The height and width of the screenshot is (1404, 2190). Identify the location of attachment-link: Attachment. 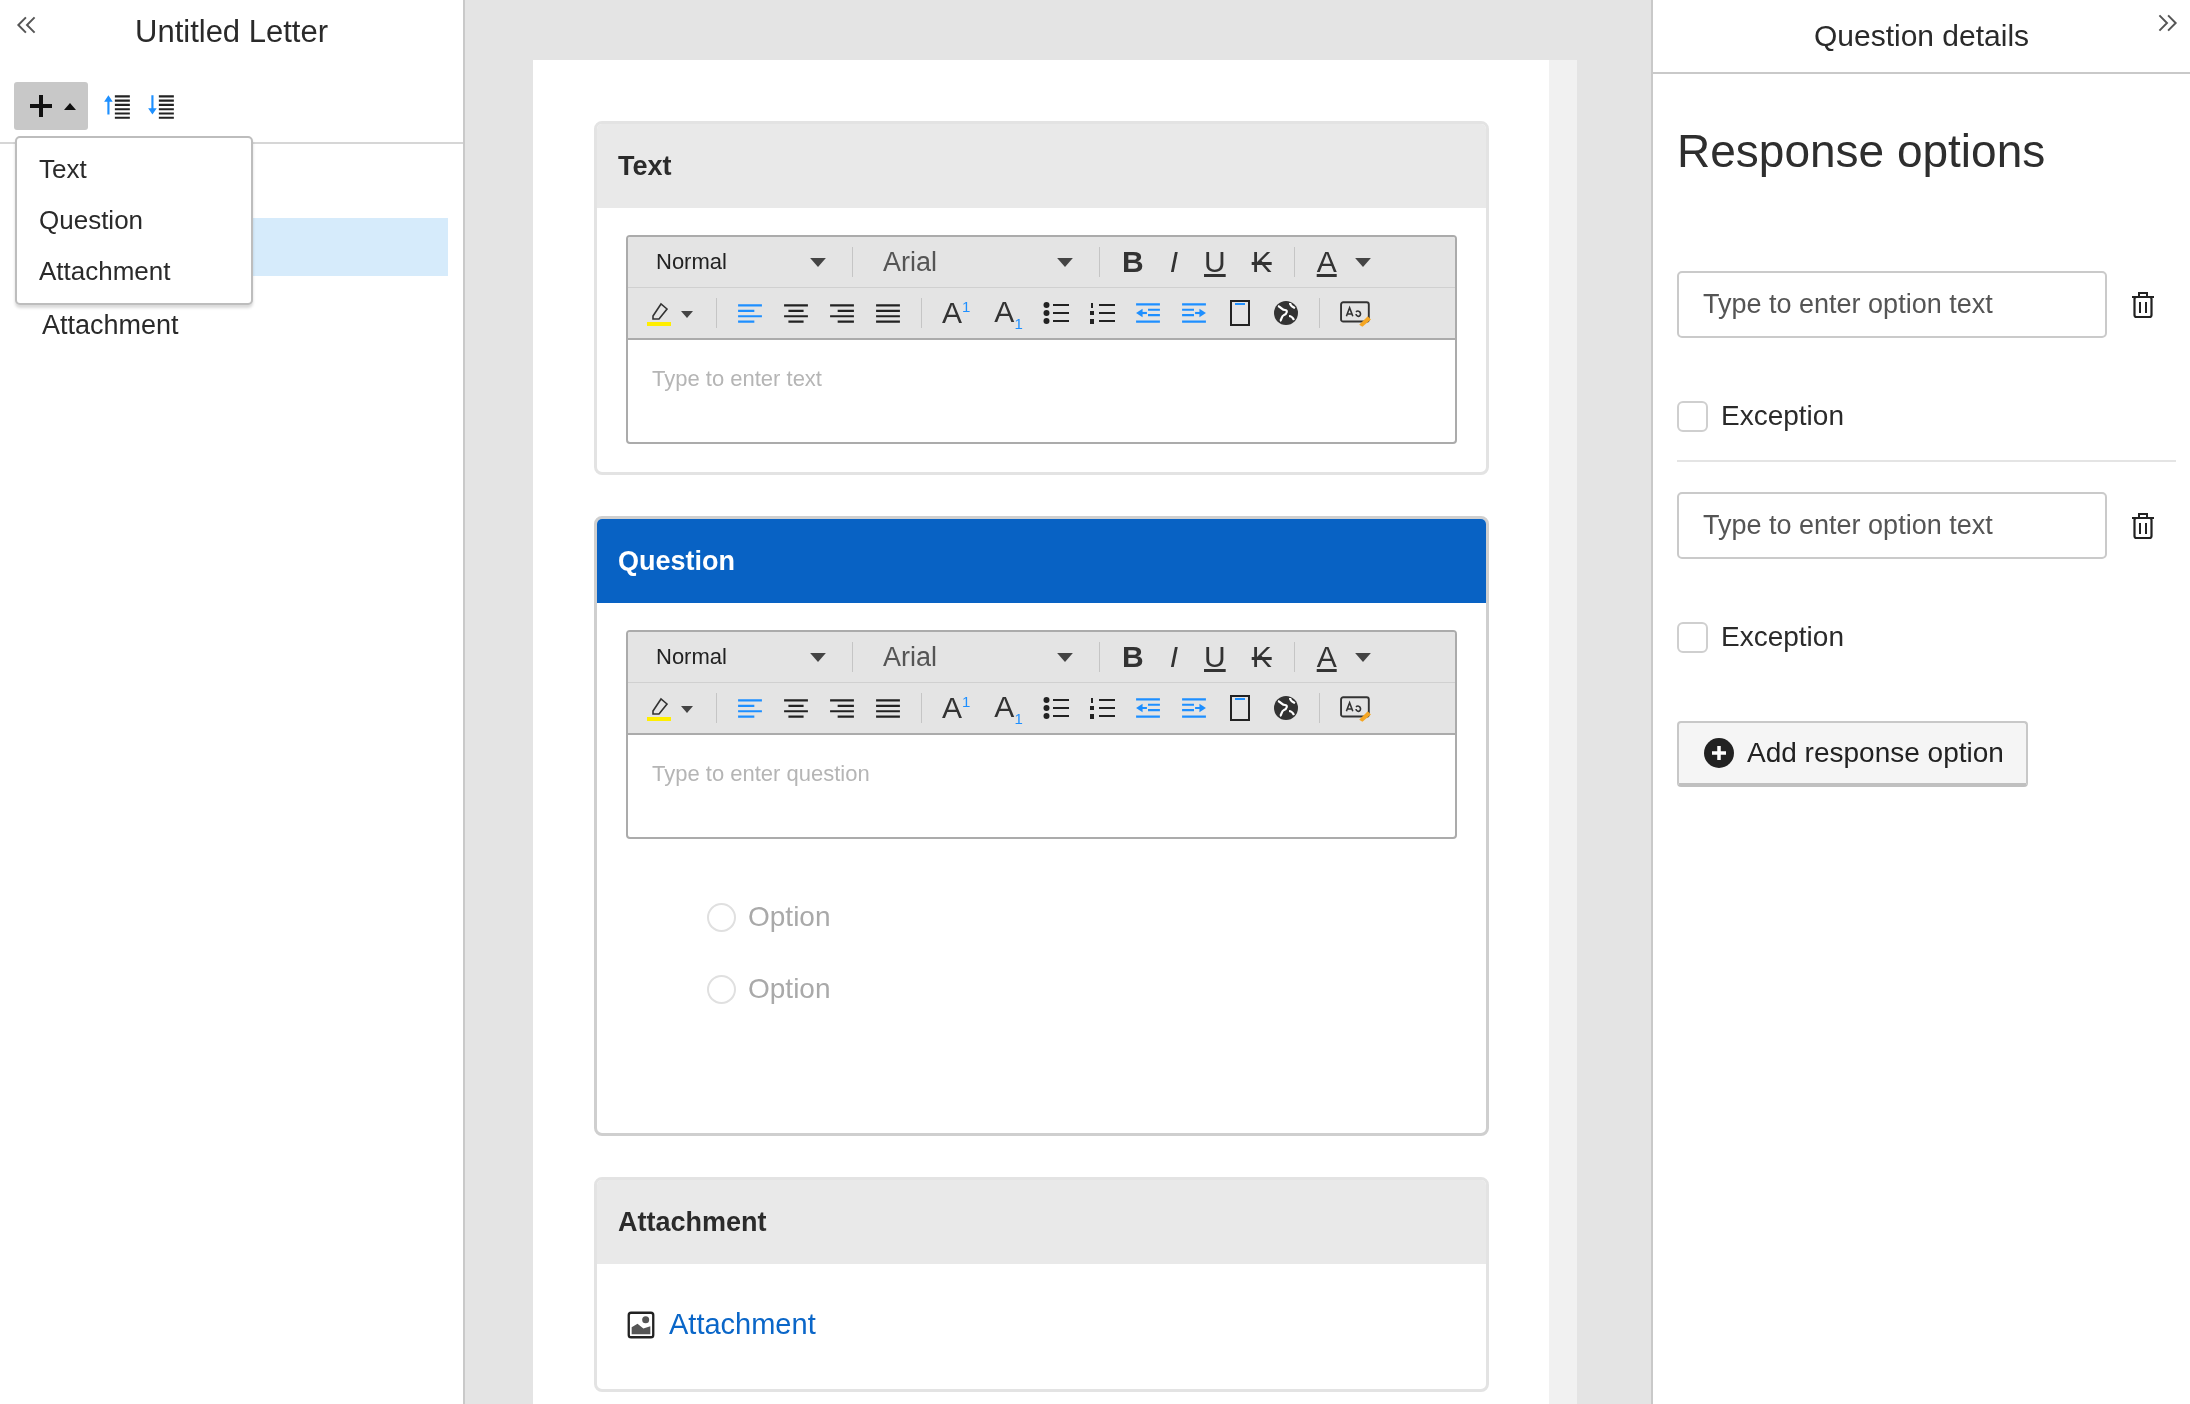
(742, 1324).